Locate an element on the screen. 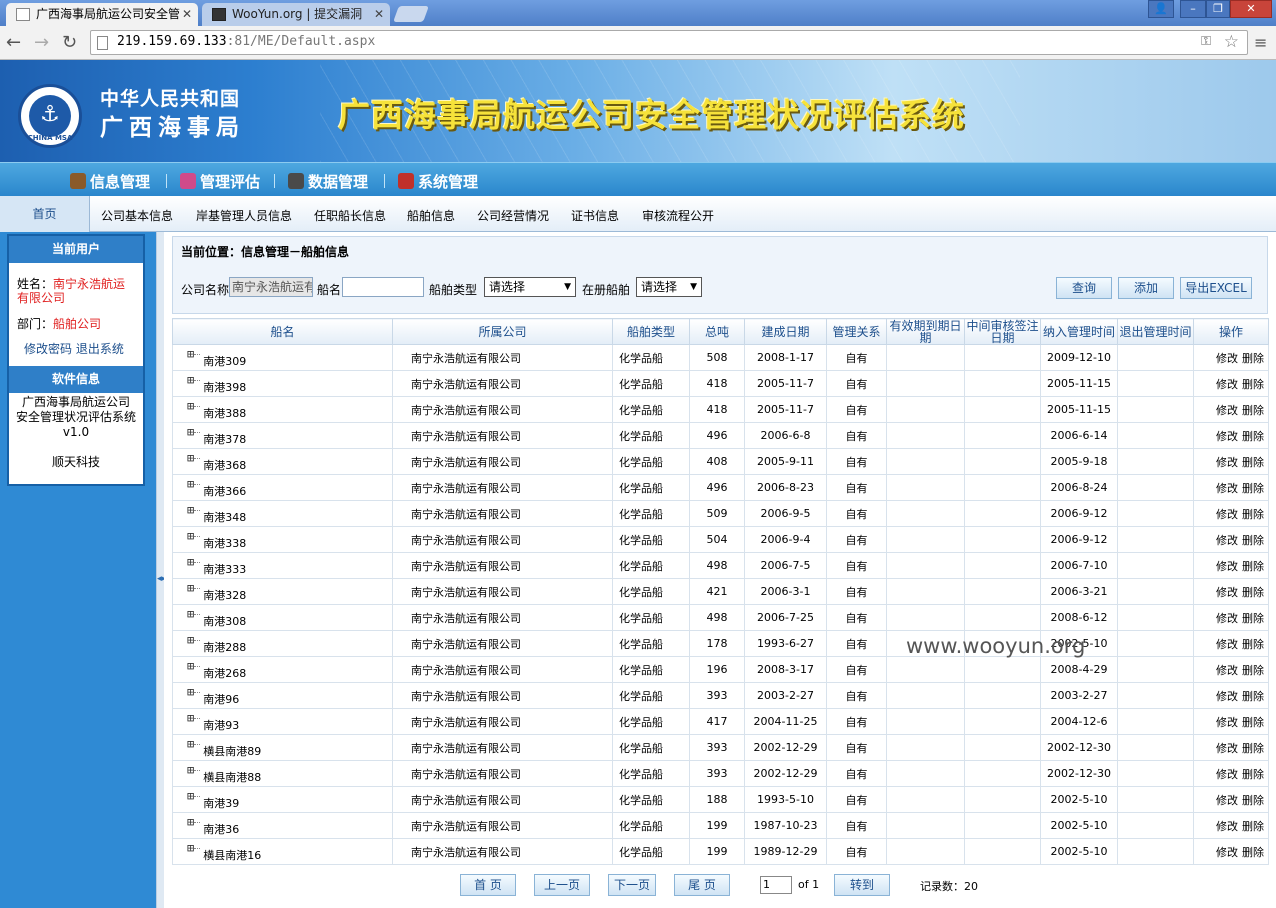 This screenshot has height=908, width=1276. tab-certificates: 证书信息 is located at coordinates (595, 215).